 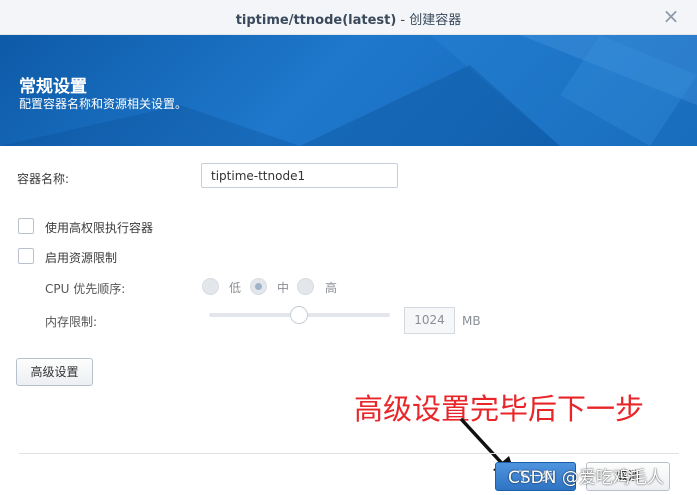 What do you see at coordinates (43, 179) in the screenshot?
I see `container-name-label: 容器名称:` at bounding box center [43, 179].